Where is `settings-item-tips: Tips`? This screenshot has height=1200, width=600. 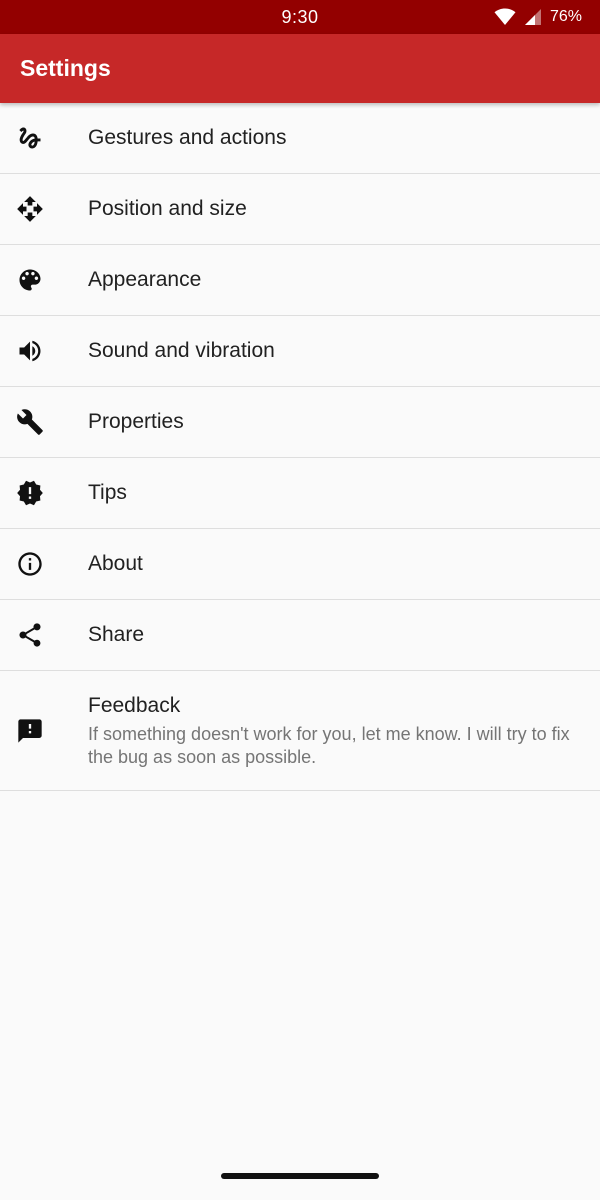 settings-item-tips: Tips is located at coordinates (300, 493).